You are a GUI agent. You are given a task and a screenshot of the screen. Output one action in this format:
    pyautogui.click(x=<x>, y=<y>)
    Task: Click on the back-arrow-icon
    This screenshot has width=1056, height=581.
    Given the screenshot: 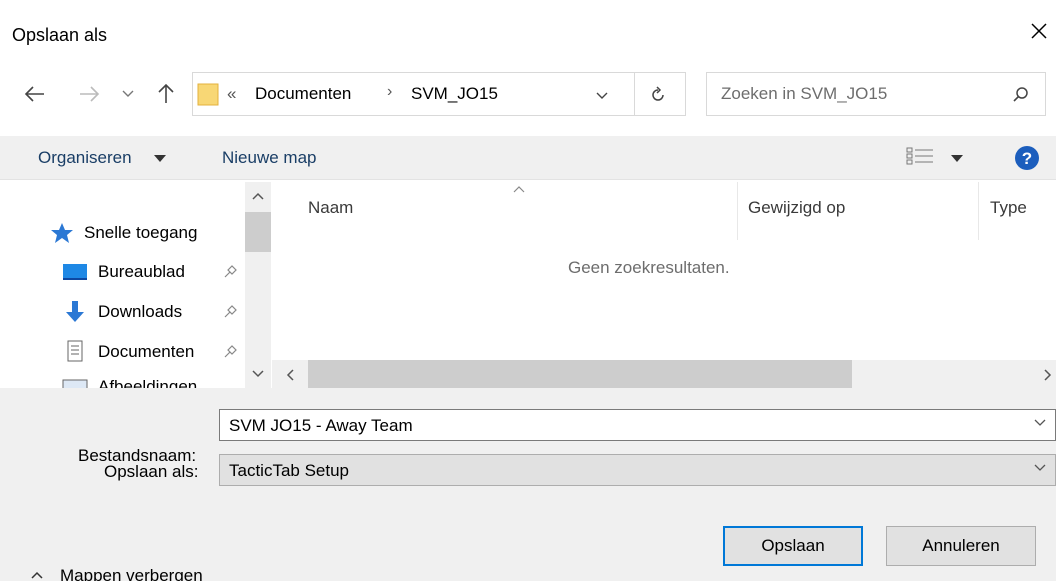 What is the action you would take?
    pyautogui.click(x=36, y=94)
    